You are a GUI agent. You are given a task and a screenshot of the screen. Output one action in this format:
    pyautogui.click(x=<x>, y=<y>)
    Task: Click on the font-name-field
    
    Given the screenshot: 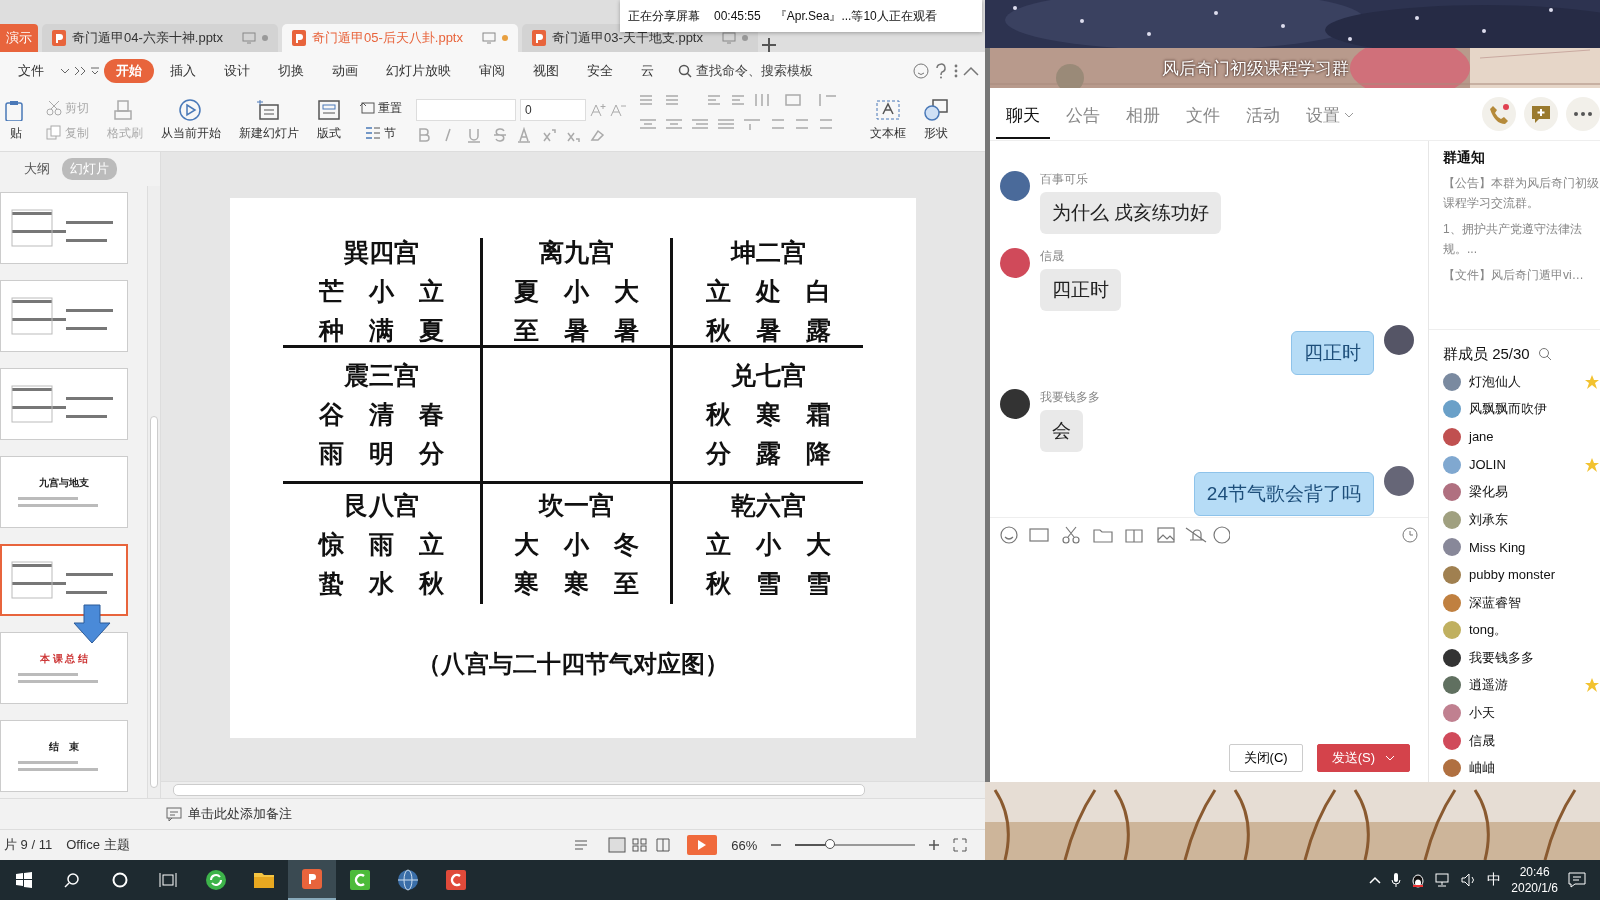 What is the action you would take?
    pyautogui.click(x=466, y=109)
    